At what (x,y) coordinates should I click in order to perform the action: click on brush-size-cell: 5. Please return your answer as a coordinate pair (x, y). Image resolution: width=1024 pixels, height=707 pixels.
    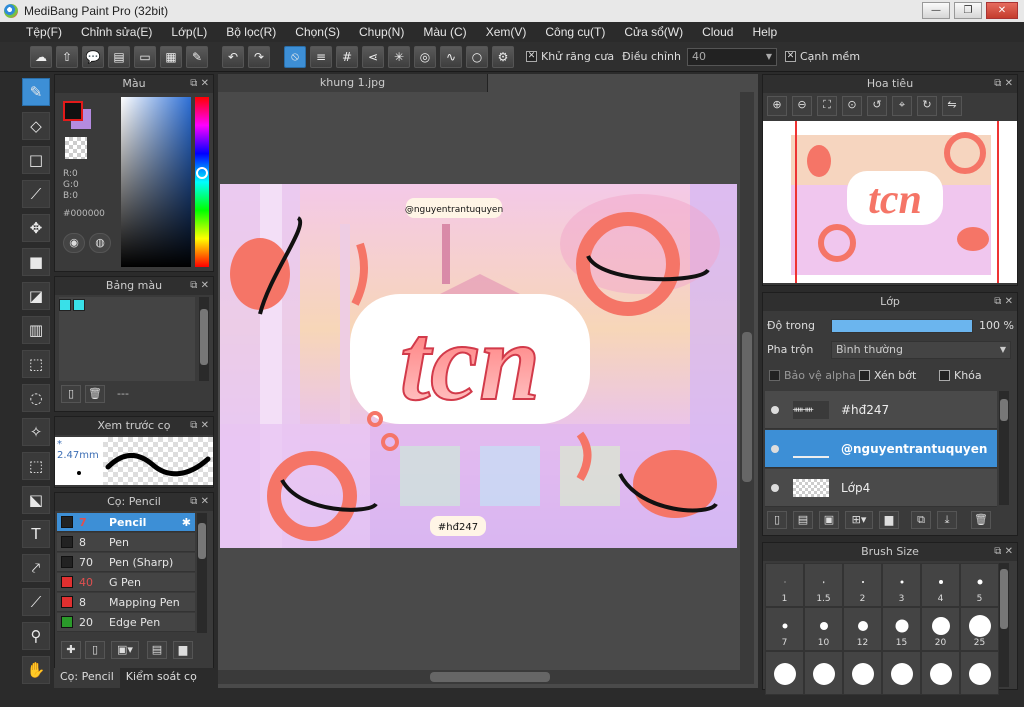
    Looking at the image, I should click on (979, 585).